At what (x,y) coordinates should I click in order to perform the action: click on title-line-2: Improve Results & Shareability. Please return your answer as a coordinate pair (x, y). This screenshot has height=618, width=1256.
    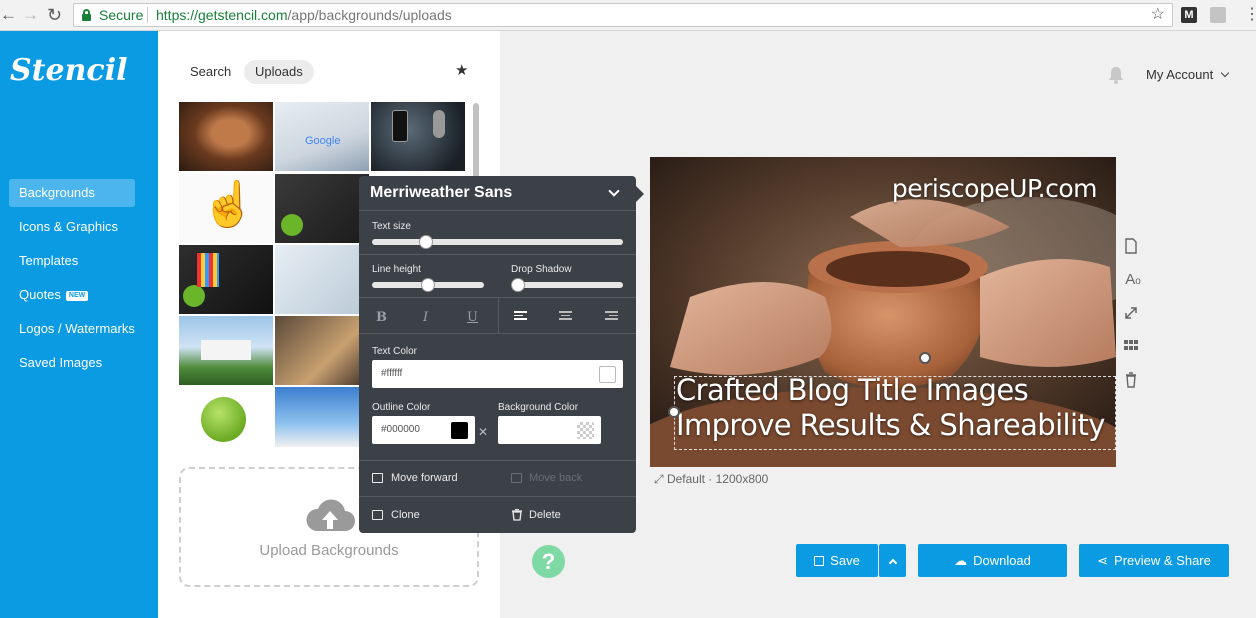
    Looking at the image, I should click on (890, 425).